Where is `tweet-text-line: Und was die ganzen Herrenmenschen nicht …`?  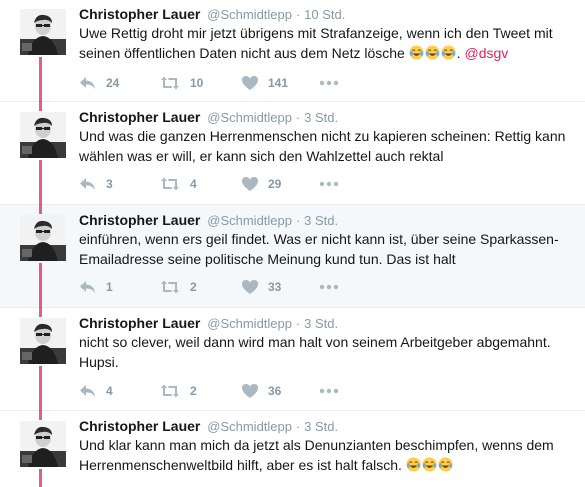 tweet-text-line: Und was die ganzen Herrenmenschen nicht … is located at coordinates (322, 136).